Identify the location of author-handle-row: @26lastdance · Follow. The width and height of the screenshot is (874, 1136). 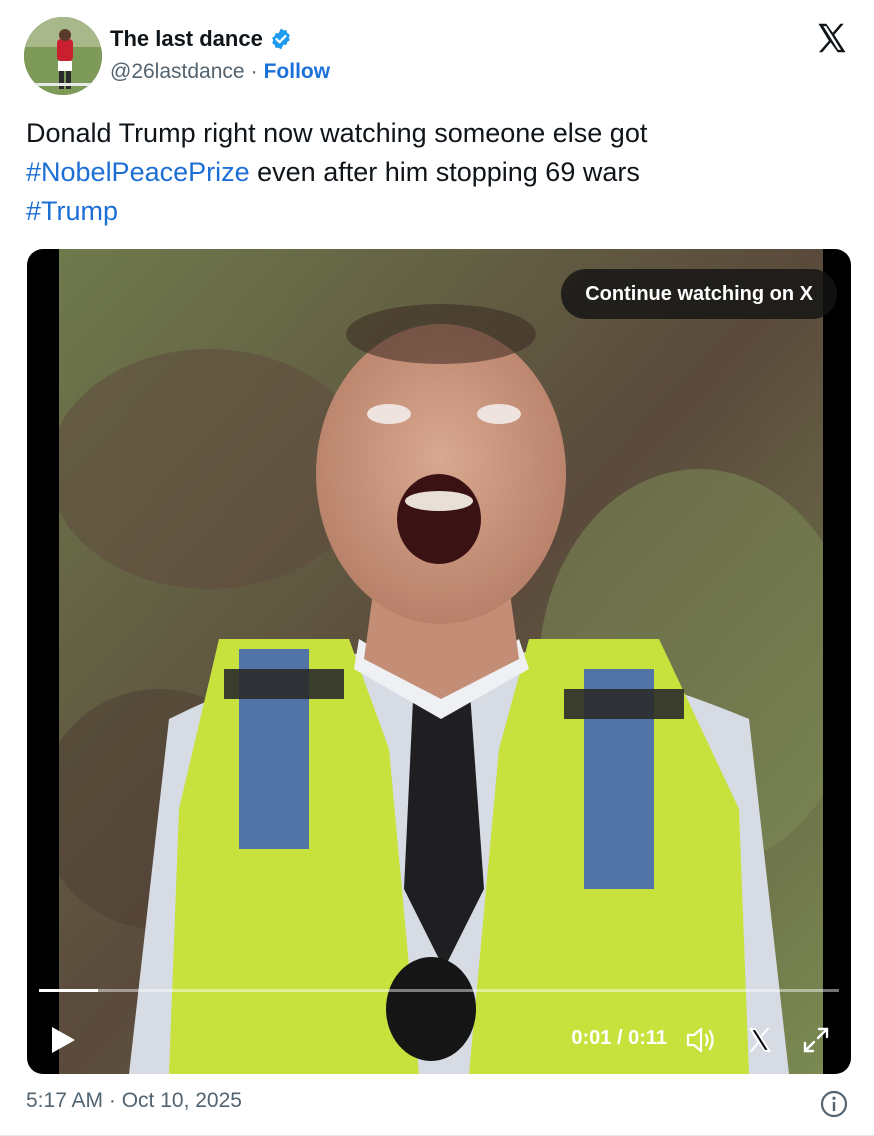
(220, 72).